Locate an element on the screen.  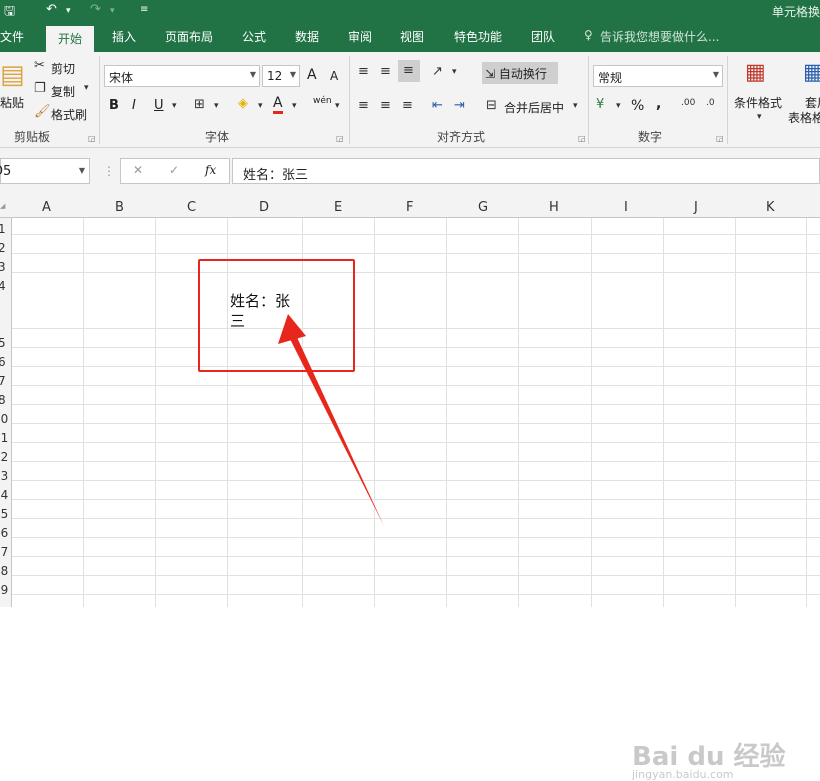
name-box-value: D5 is located at coordinates (6, 171).